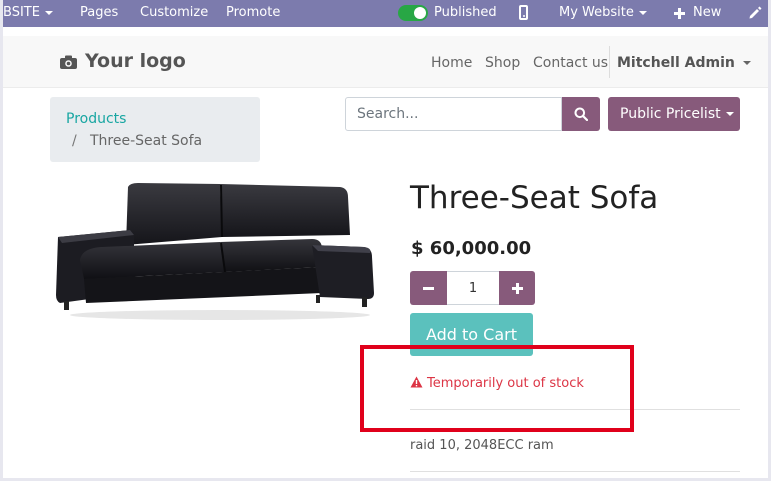 The height and width of the screenshot is (481, 771). I want to click on user-menu: Mitchell Admin, so click(684, 63).